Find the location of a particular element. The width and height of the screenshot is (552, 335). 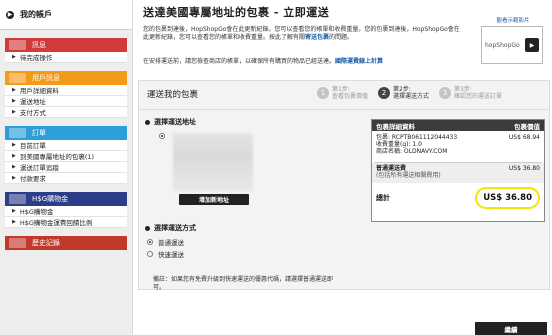

notice-body: 在安排運送前，請您檢查商店的帳單，以確保所有購買的物品已經送達。 is located at coordinates (239, 61).